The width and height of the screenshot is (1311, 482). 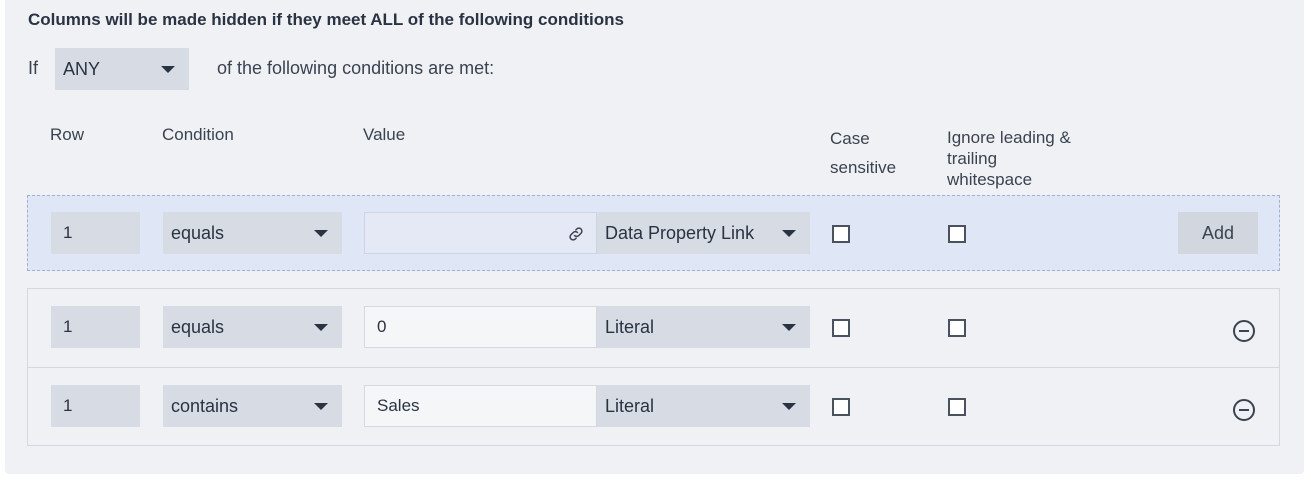 What do you see at coordinates (841, 234) in the screenshot?
I see `new-case-sensitive-checkbox` at bounding box center [841, 234].